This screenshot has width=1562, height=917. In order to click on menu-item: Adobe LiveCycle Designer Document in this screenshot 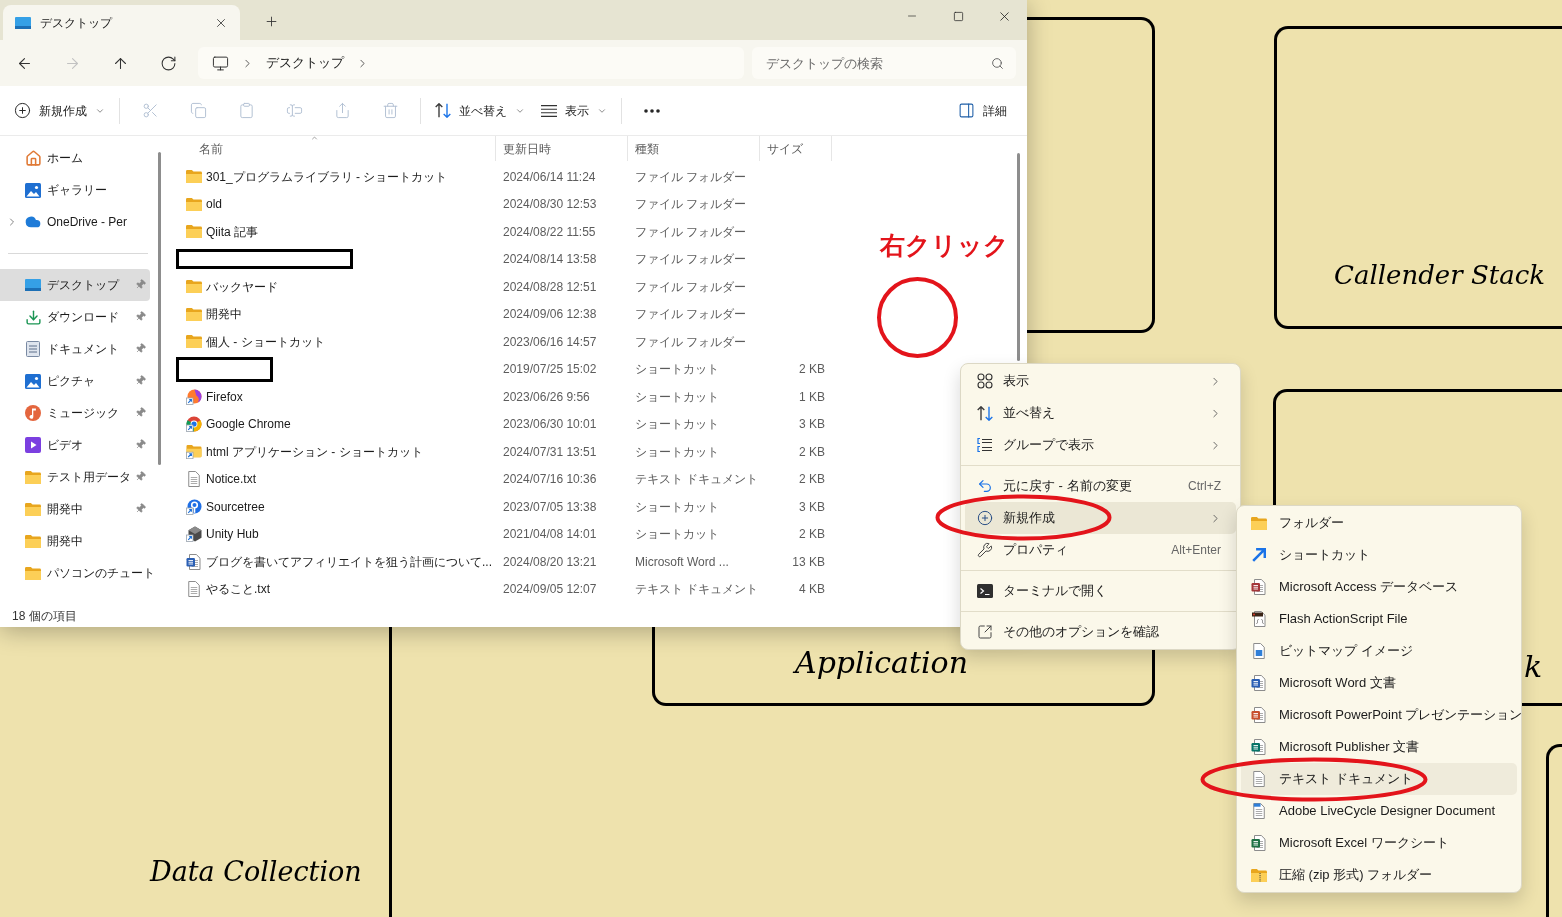, I will do `click(1379, 811)`.